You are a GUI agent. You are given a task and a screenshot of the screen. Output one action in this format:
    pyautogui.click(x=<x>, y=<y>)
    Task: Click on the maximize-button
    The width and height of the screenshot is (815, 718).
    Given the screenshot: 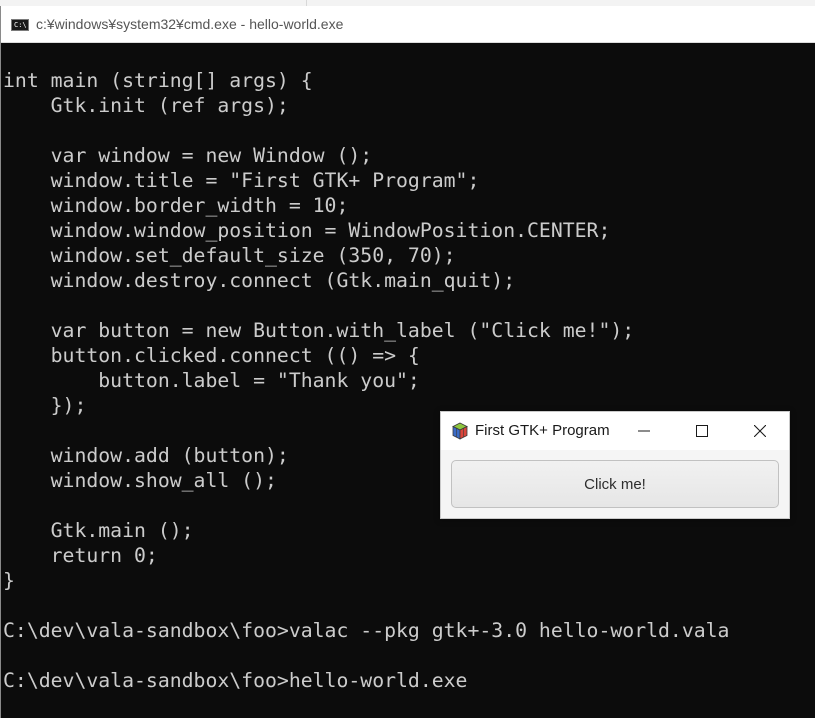 What is the action you would take?
    pyautogui.click(x=702, y=431)
    